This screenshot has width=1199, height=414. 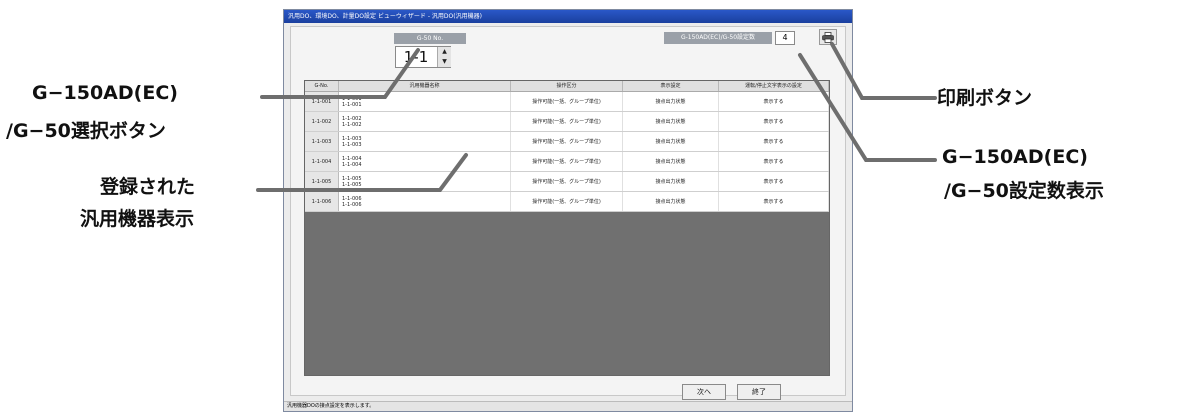 What do you see at coordinates (568, 16) in the screenshot?
I see `window-title: 汎用DO、環境DO、計量DO設定 ビューウィザード - 汎用DO(汎用機器)` at bounding box center [568, 16].